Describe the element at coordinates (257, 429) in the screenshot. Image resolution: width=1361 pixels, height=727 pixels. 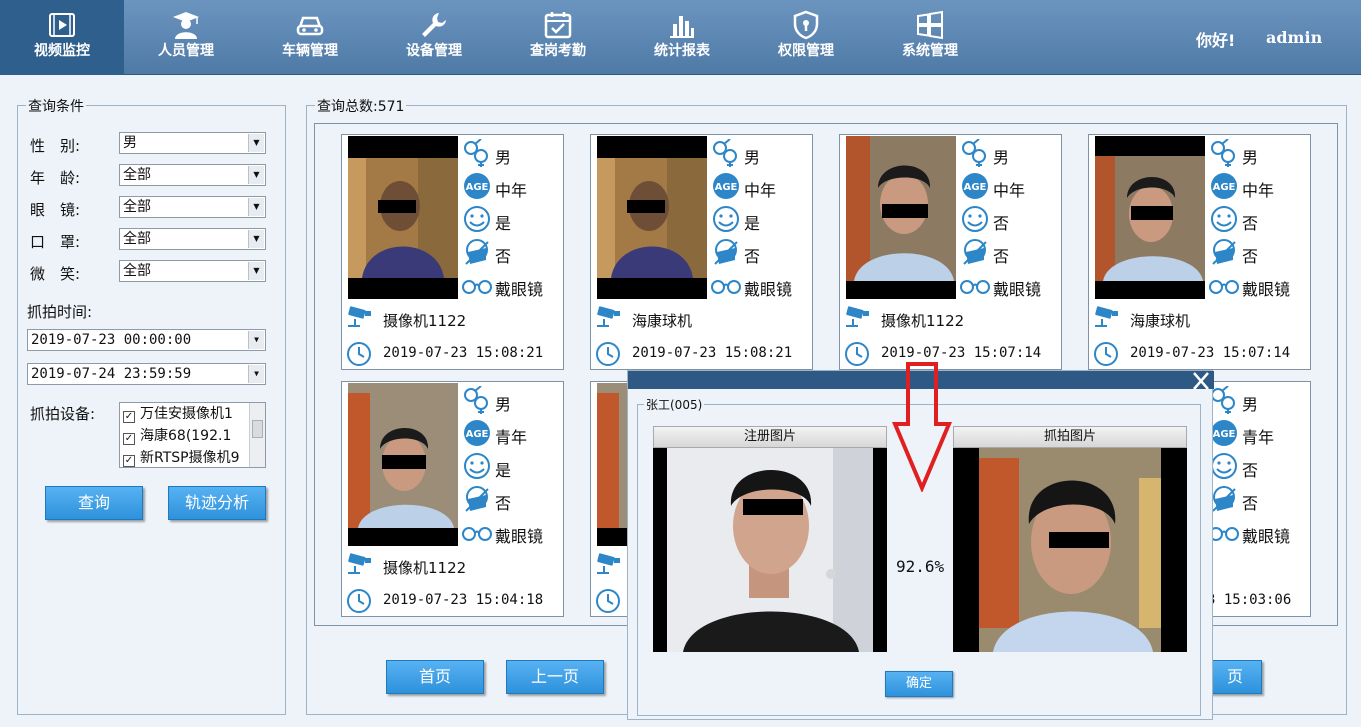
I see `scrollbar-thumb` at that location.